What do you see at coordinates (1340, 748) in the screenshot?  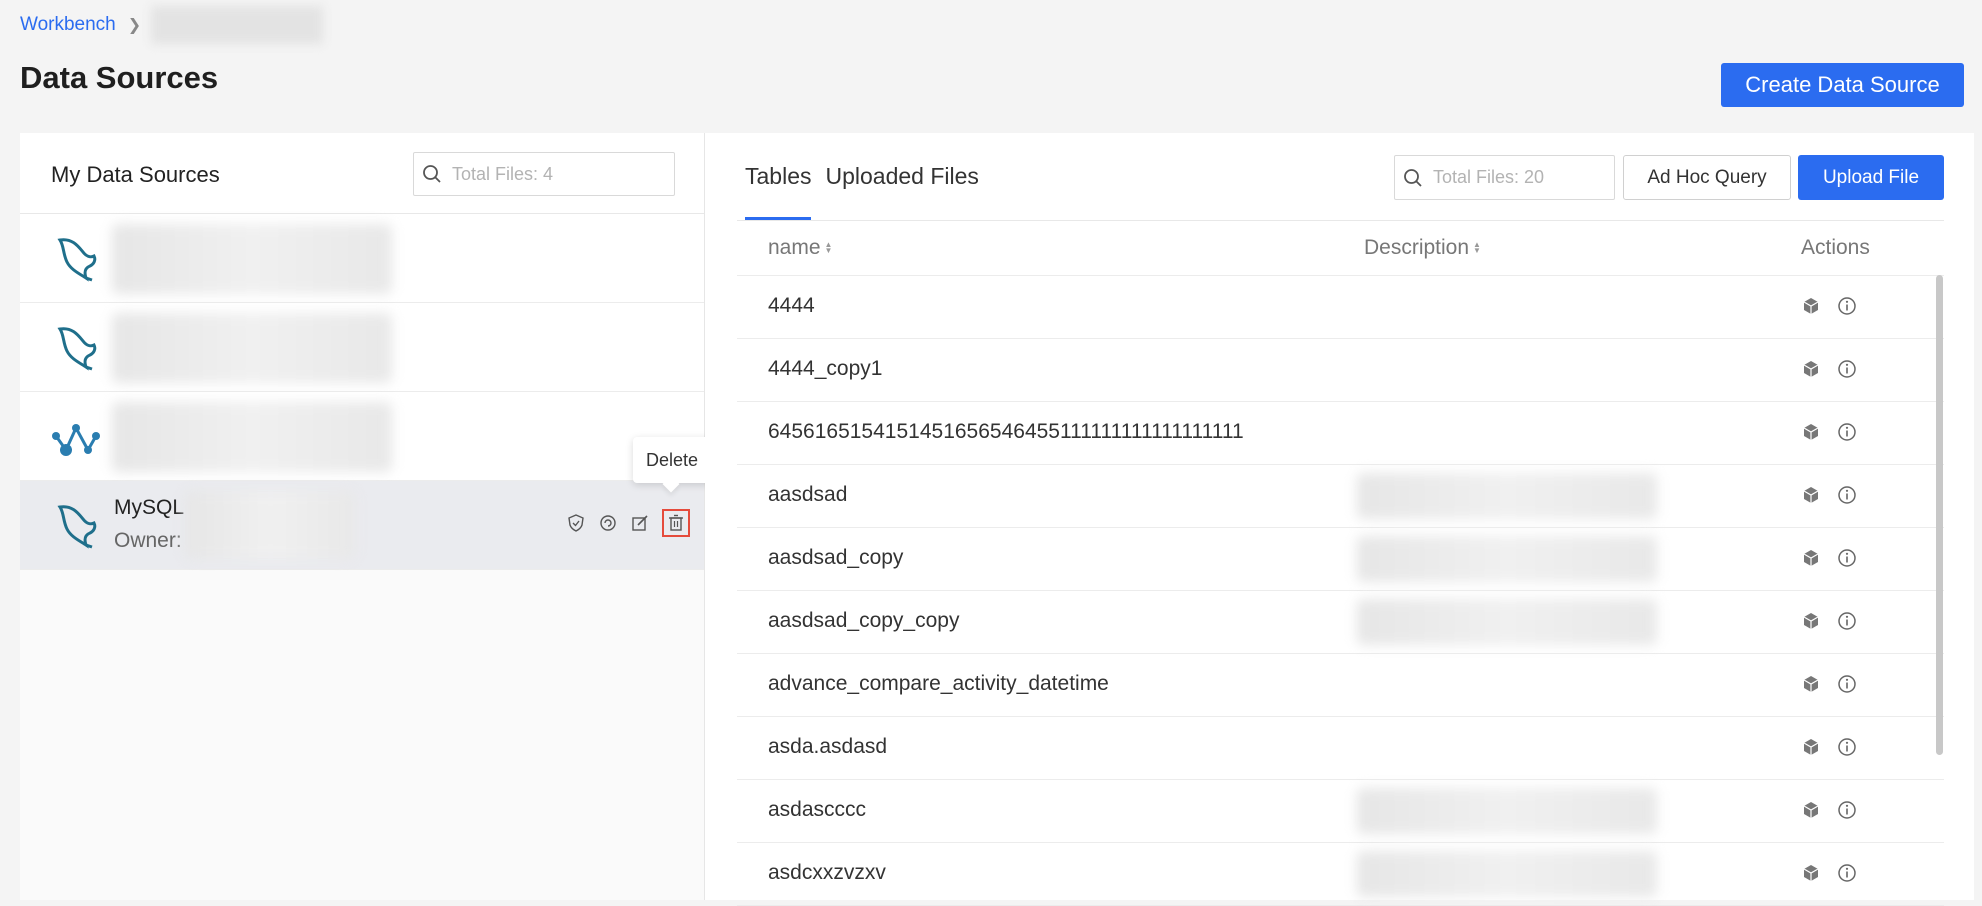 I see `table-row: asda.asdasd` at bounding box center [1340, 748].